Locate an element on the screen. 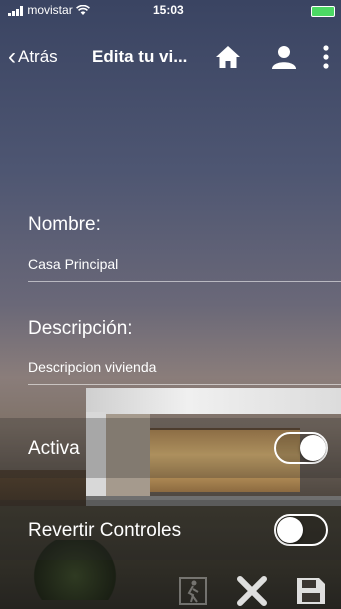  clock: 15:03 is located at coordinates (168, 10).